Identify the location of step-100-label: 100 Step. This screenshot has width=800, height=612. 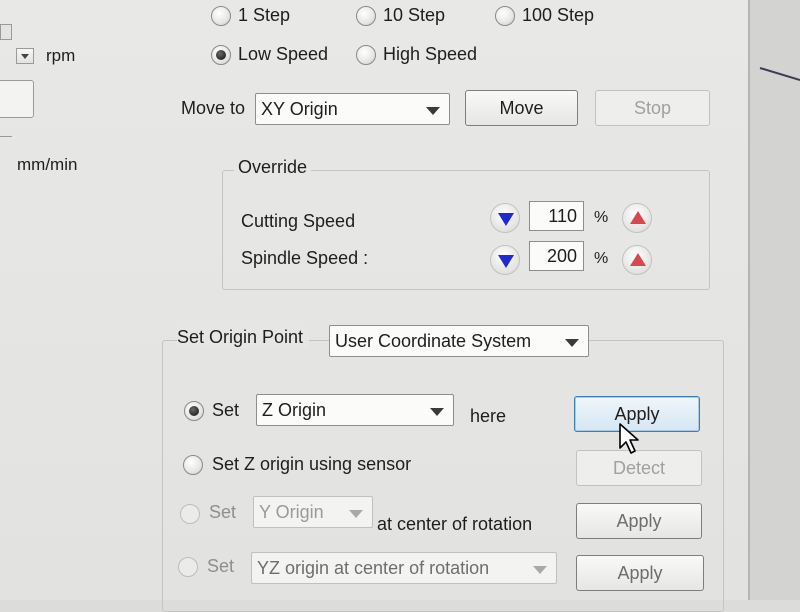
(558, 15).